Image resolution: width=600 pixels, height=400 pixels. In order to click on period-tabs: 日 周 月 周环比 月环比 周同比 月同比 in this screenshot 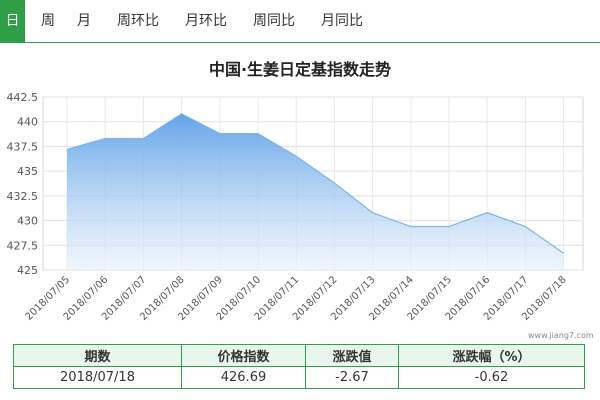, I will do `click(300, 21)`.